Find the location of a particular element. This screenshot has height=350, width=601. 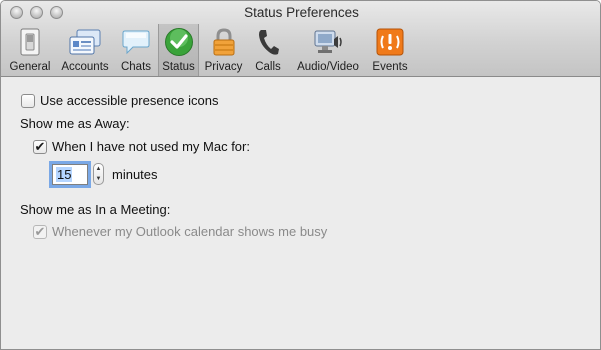

away-idle-checkbox: ✔ is located at coordinates (40, 146).